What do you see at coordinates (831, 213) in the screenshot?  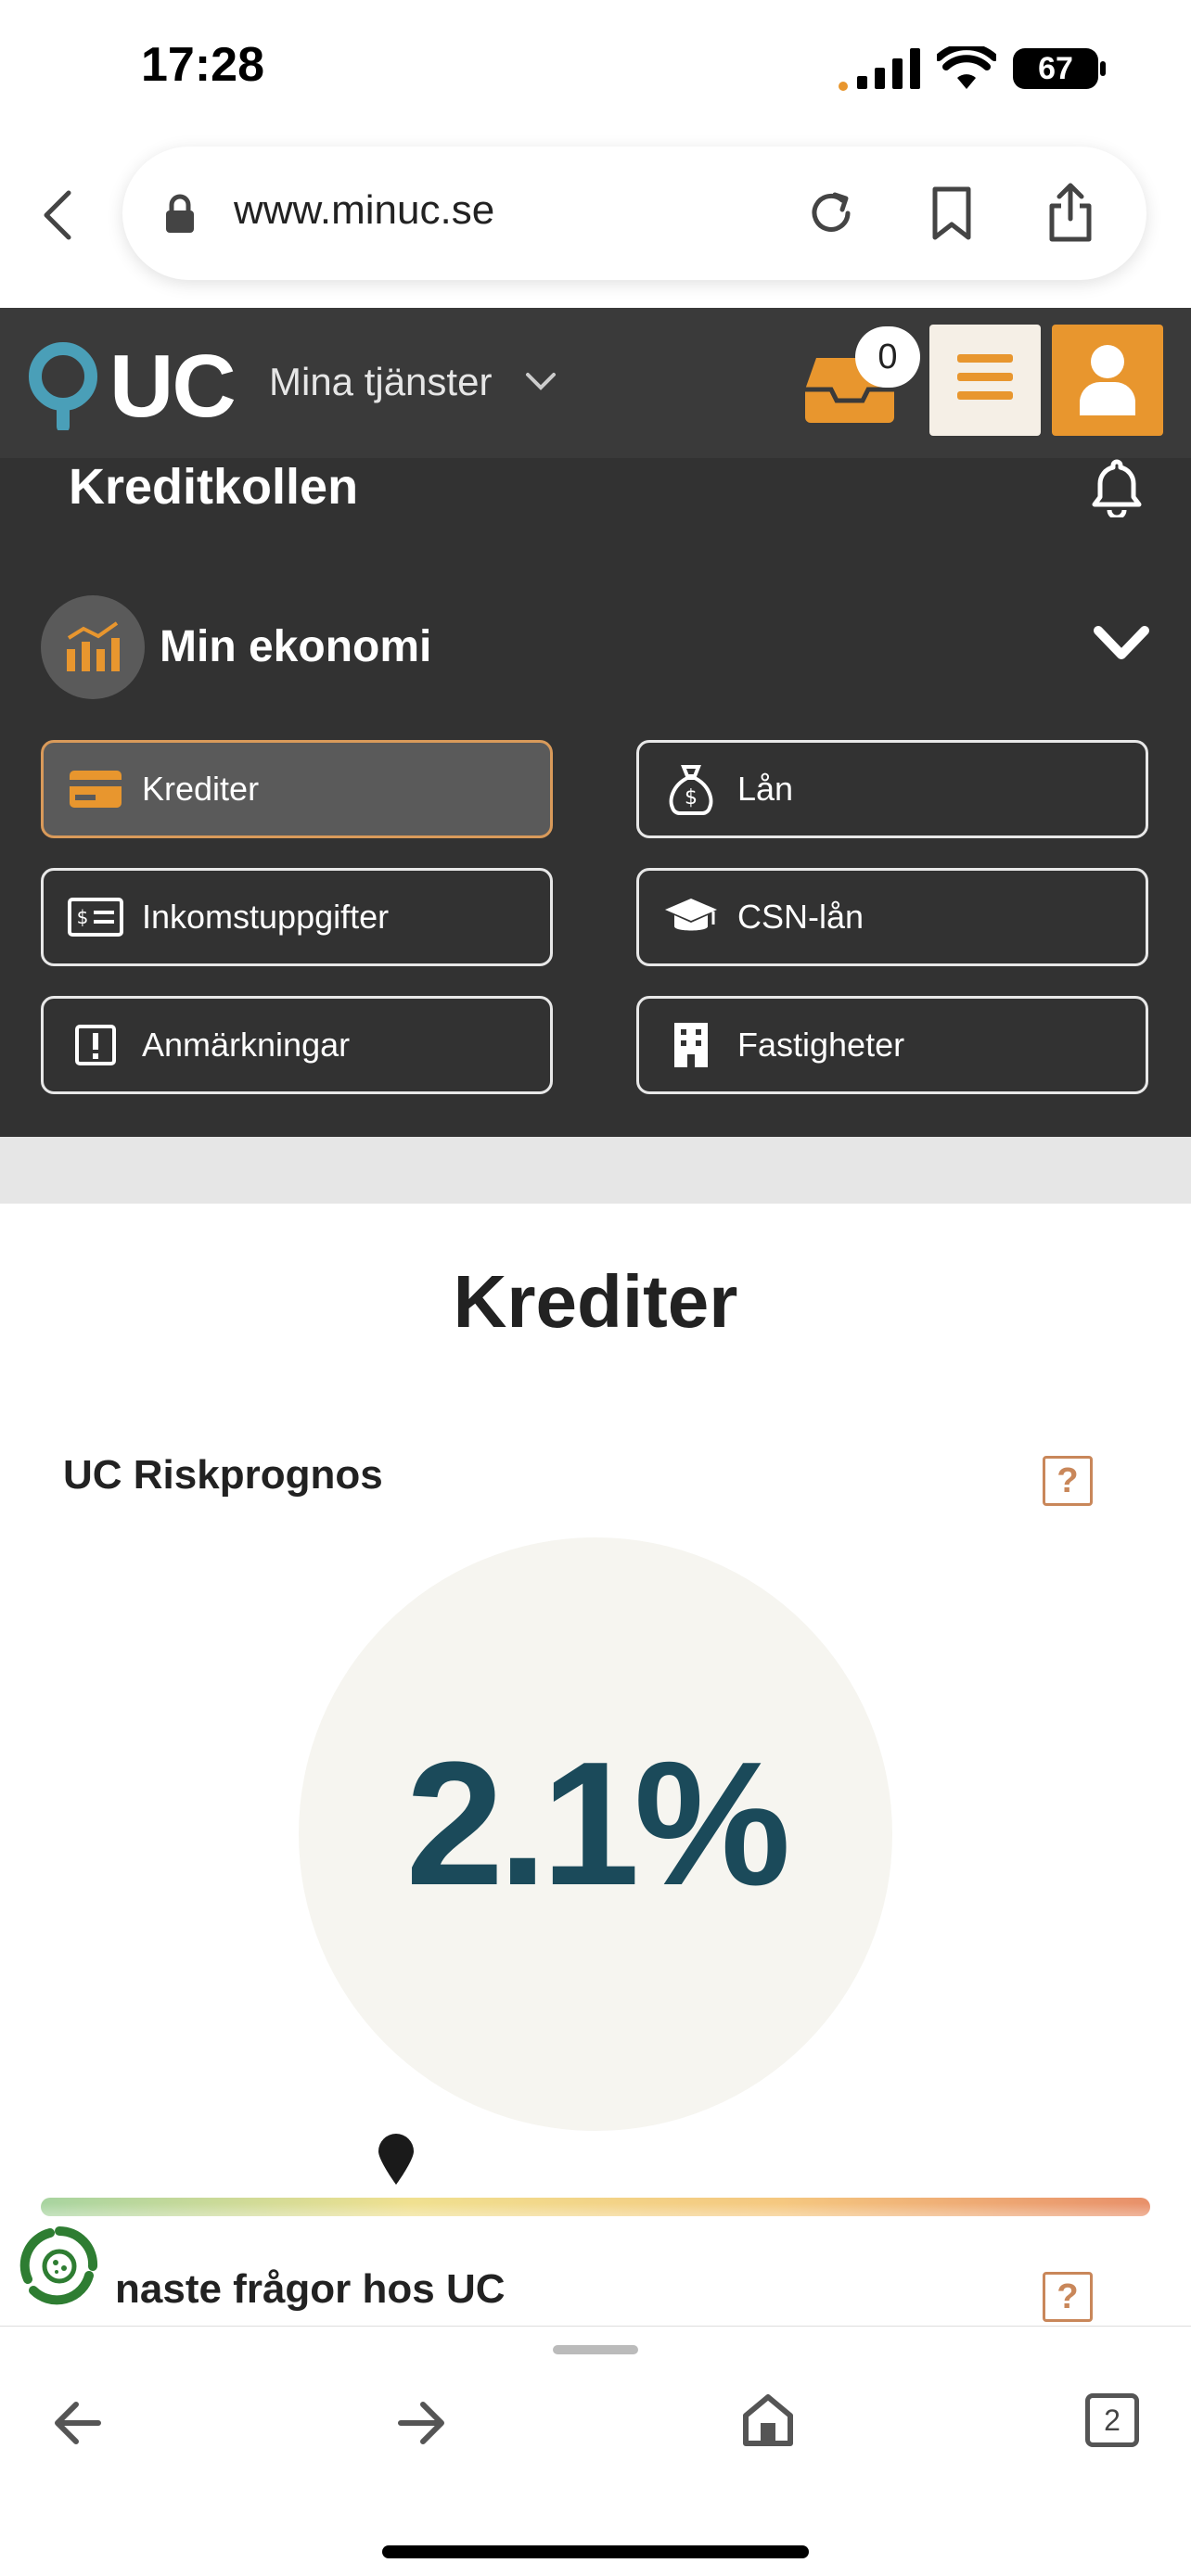 I see `reload-icon` at bounding box center [831, 213].